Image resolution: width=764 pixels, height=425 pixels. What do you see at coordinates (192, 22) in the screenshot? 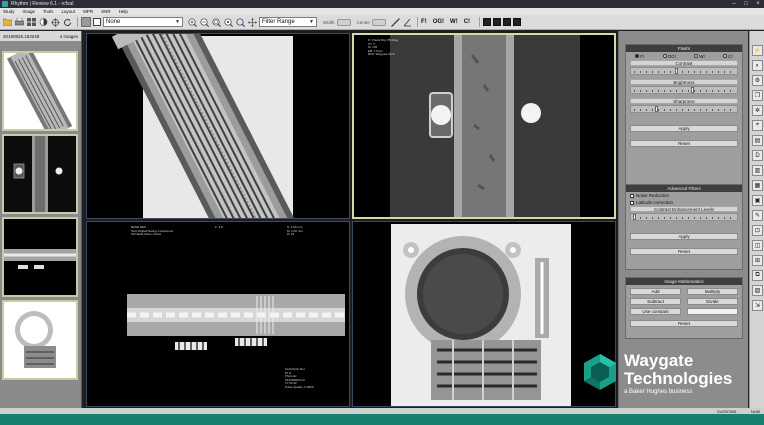
I see `zoom-in-icon` at bounding box center [192, 22].